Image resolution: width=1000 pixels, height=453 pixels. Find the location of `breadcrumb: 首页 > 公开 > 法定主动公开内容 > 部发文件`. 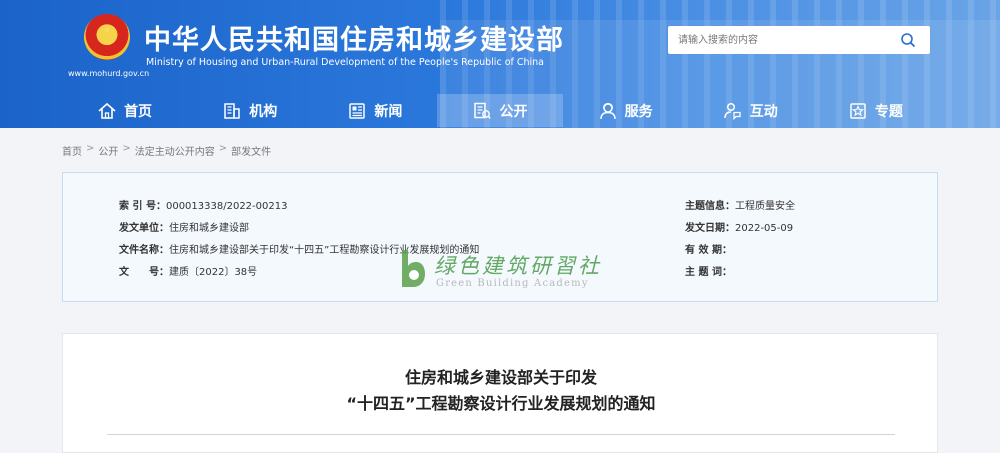

breadcrumb: 首页 > 公开 > 法定主动公开内容 > 部发文件 is located at coordinates (166, 150).